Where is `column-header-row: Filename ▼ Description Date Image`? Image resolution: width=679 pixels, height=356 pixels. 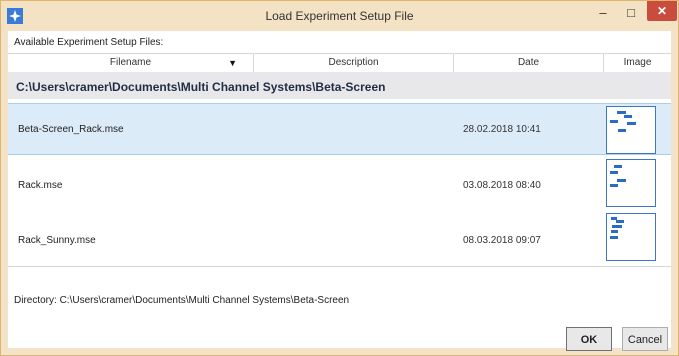
column-header-row: Filename ▼ Description Date Image is located at coordinates (339, 63).